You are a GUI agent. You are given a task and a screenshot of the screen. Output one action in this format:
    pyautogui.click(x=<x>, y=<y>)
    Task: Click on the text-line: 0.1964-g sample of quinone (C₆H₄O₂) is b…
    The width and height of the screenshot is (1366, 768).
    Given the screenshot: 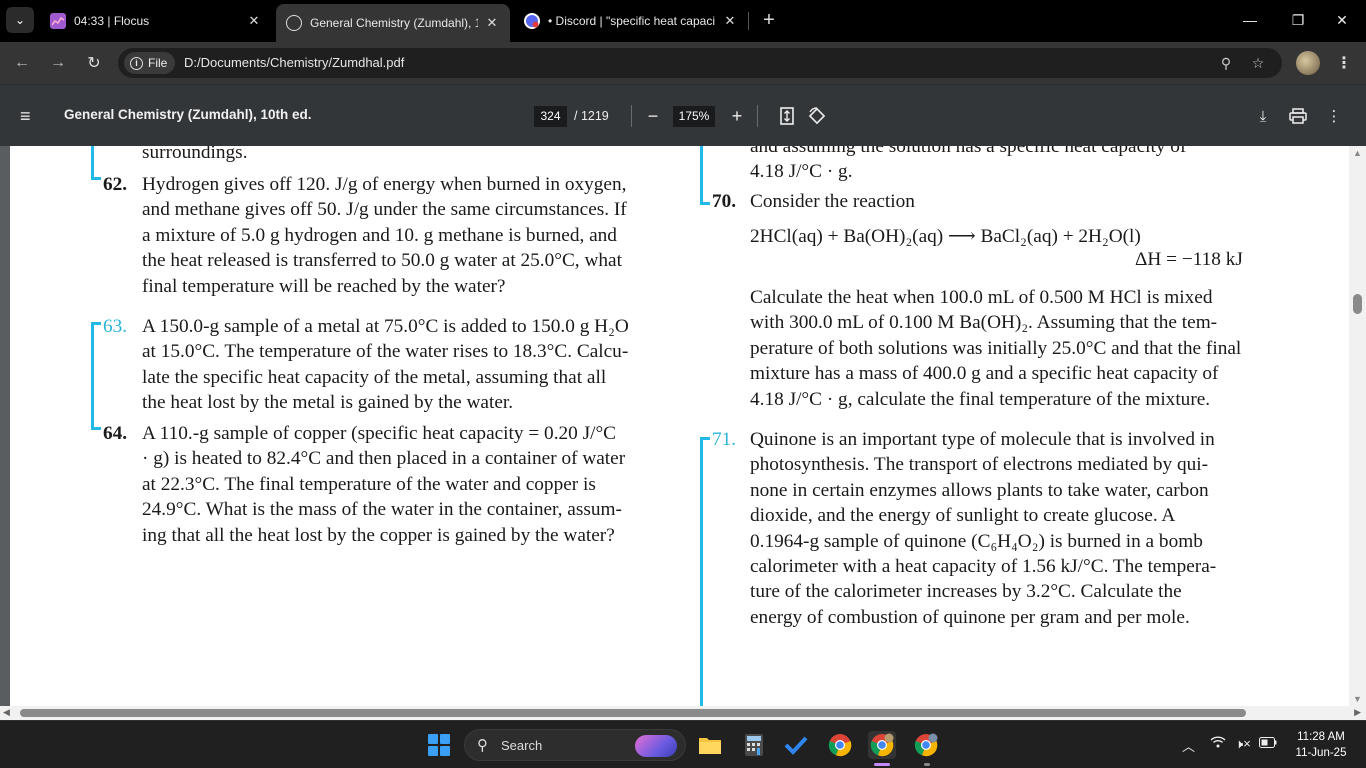 What is the action you would take?
    pyautogui.click(x=976, y=541)
    